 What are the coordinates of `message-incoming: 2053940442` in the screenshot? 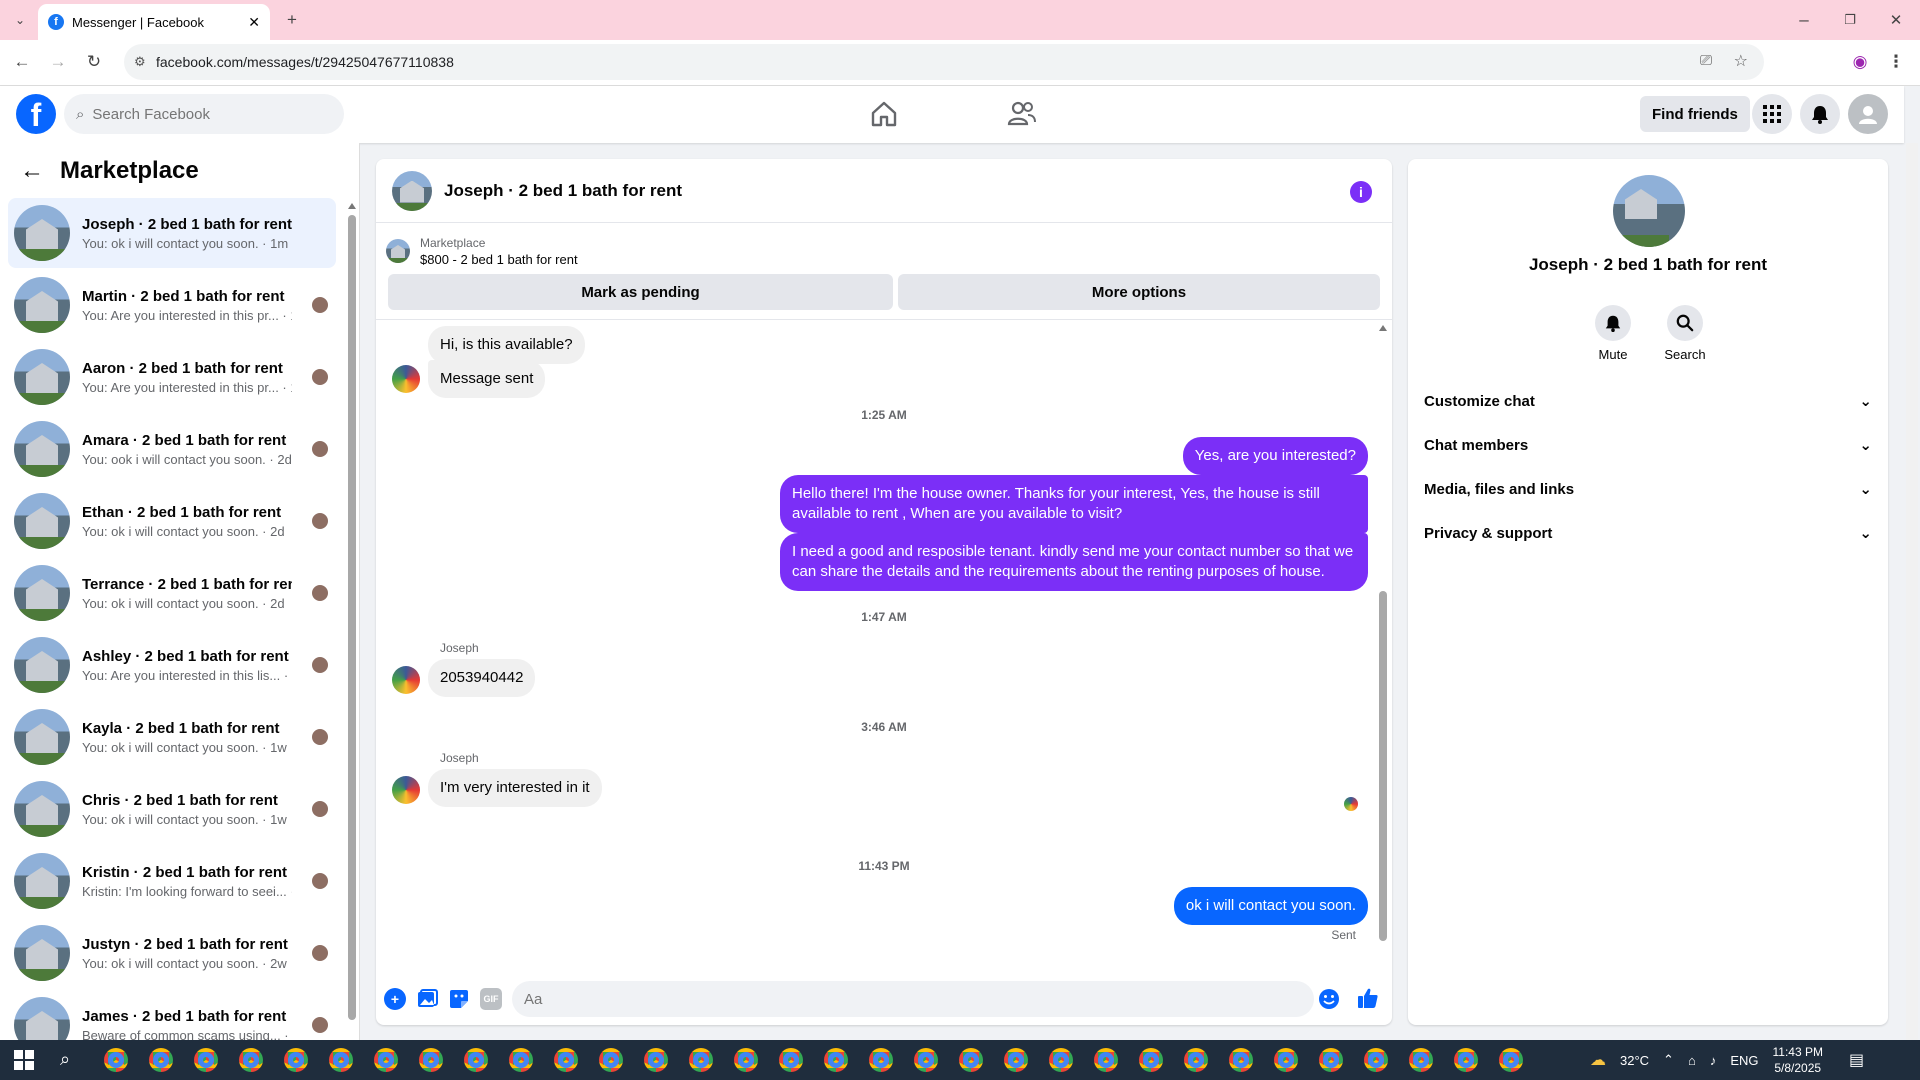 It's located at (482, 678).